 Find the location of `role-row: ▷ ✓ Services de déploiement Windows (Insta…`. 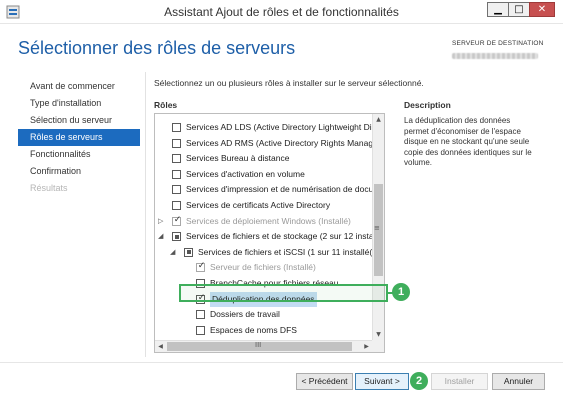

role-row: ▷ ✓ Services de déploiement Windows (Insta… is located at coordinates (263, 221).